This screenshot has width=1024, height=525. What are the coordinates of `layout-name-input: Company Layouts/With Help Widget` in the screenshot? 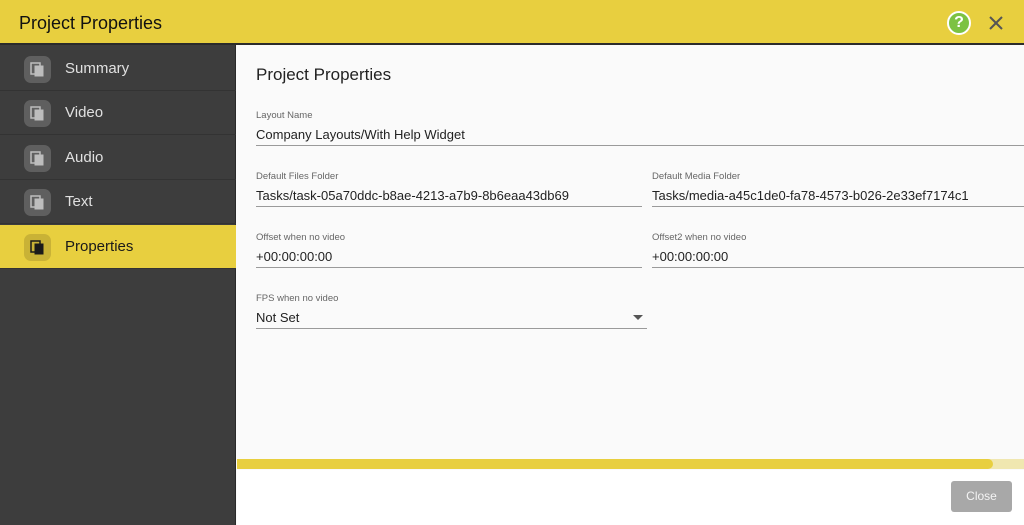 It's located at (360, 135).